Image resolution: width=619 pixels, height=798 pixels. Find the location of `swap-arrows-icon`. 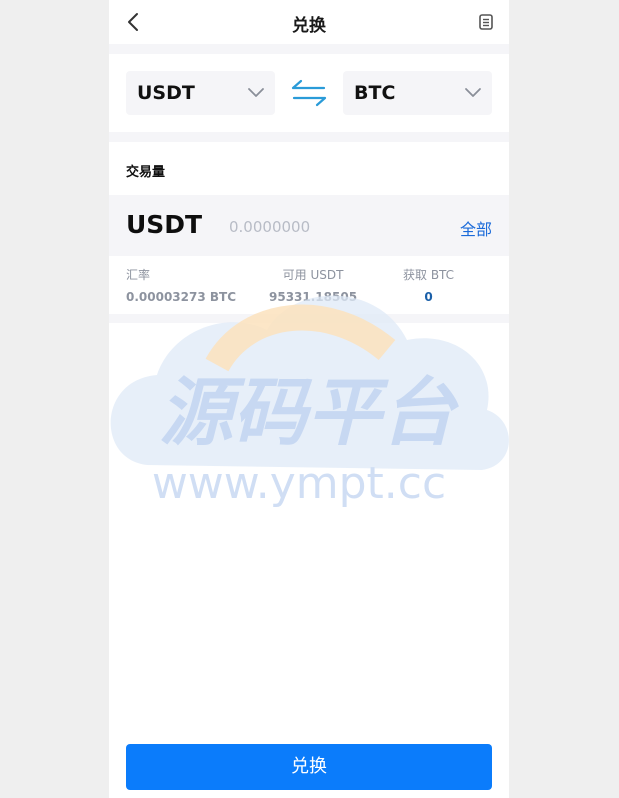

swap-arrows-icon is located at coordinates (309, 93).